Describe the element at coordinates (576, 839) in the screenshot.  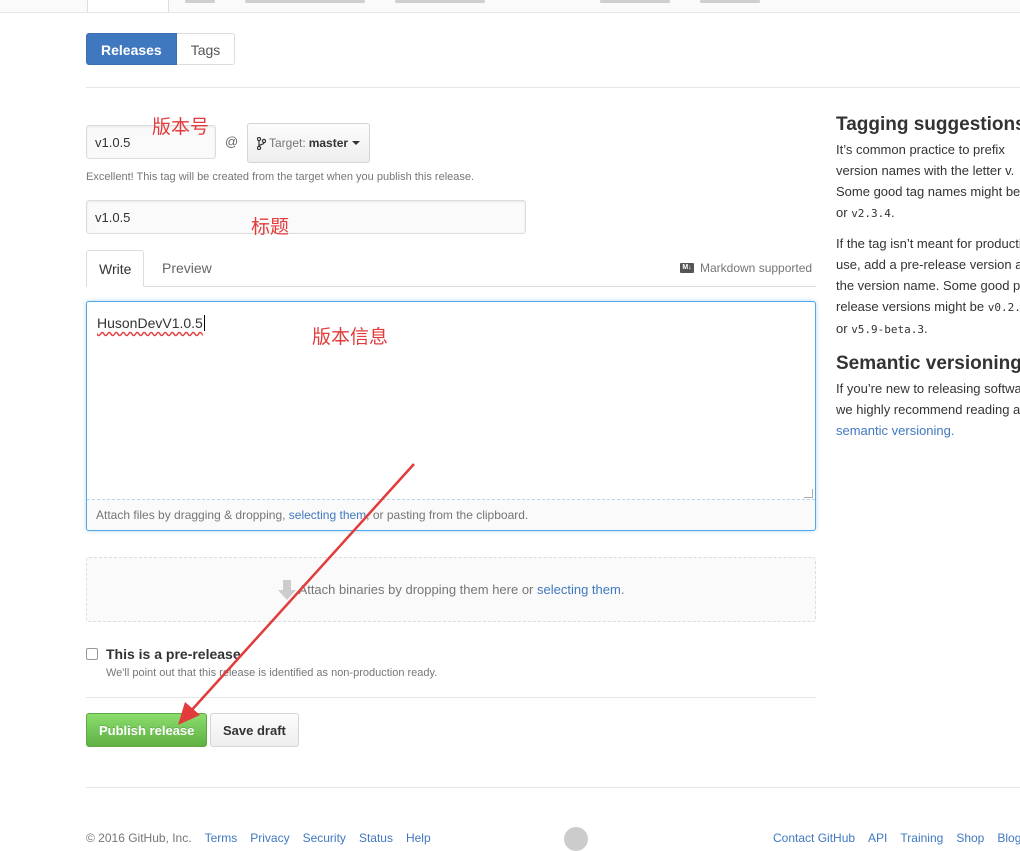
I see `github-octocat-icon` at that location.